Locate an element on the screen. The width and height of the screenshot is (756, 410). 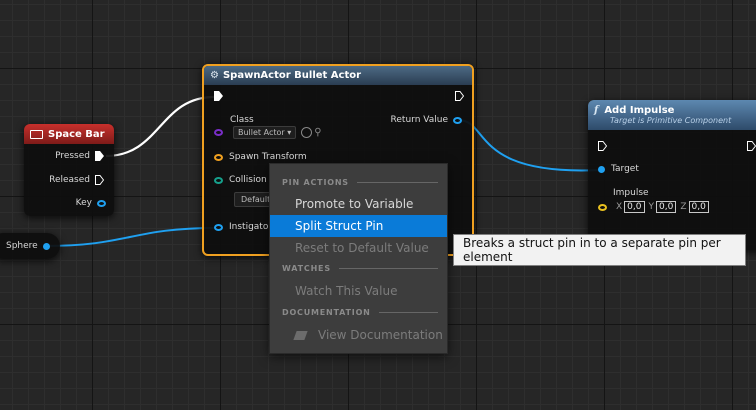
released-label: Released is located at coordinates (69, 180).